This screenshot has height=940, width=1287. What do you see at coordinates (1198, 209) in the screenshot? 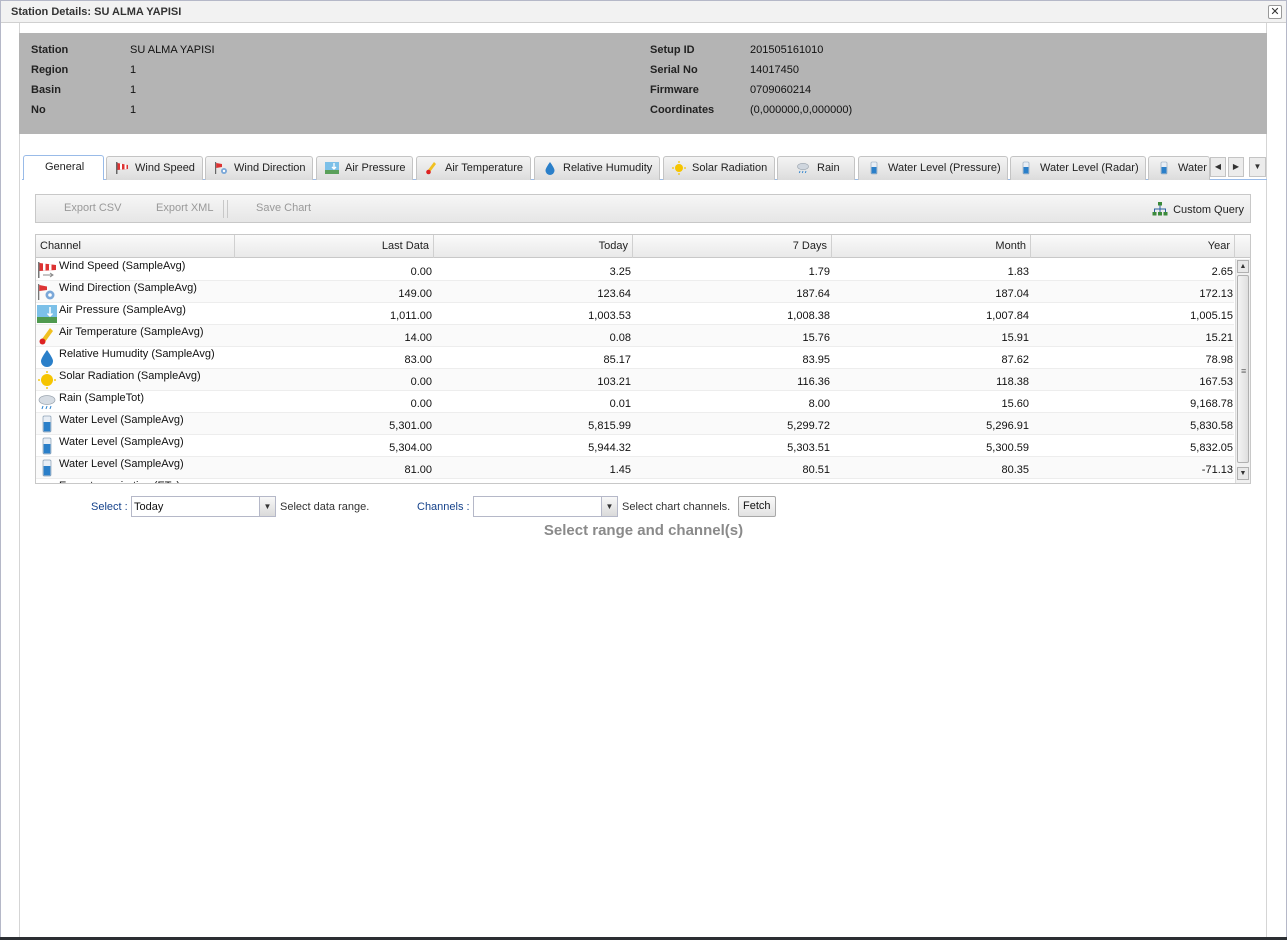
I see `custom-query-button: Custom Query` at bounding box center [1198, 209].